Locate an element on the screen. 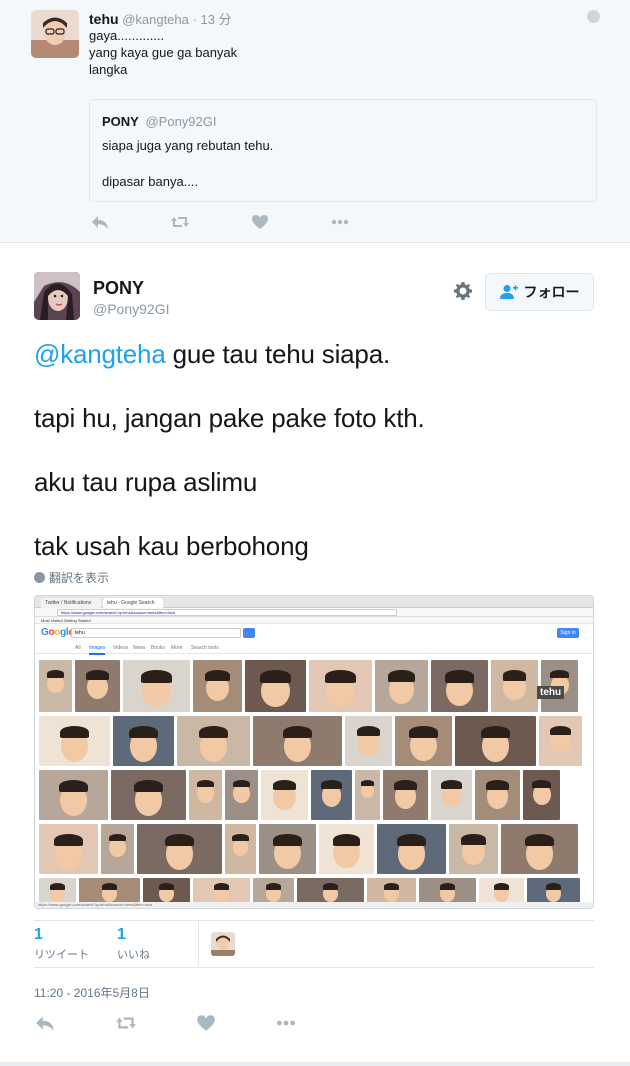  liker-avatar is located at coordinates (223, 944).